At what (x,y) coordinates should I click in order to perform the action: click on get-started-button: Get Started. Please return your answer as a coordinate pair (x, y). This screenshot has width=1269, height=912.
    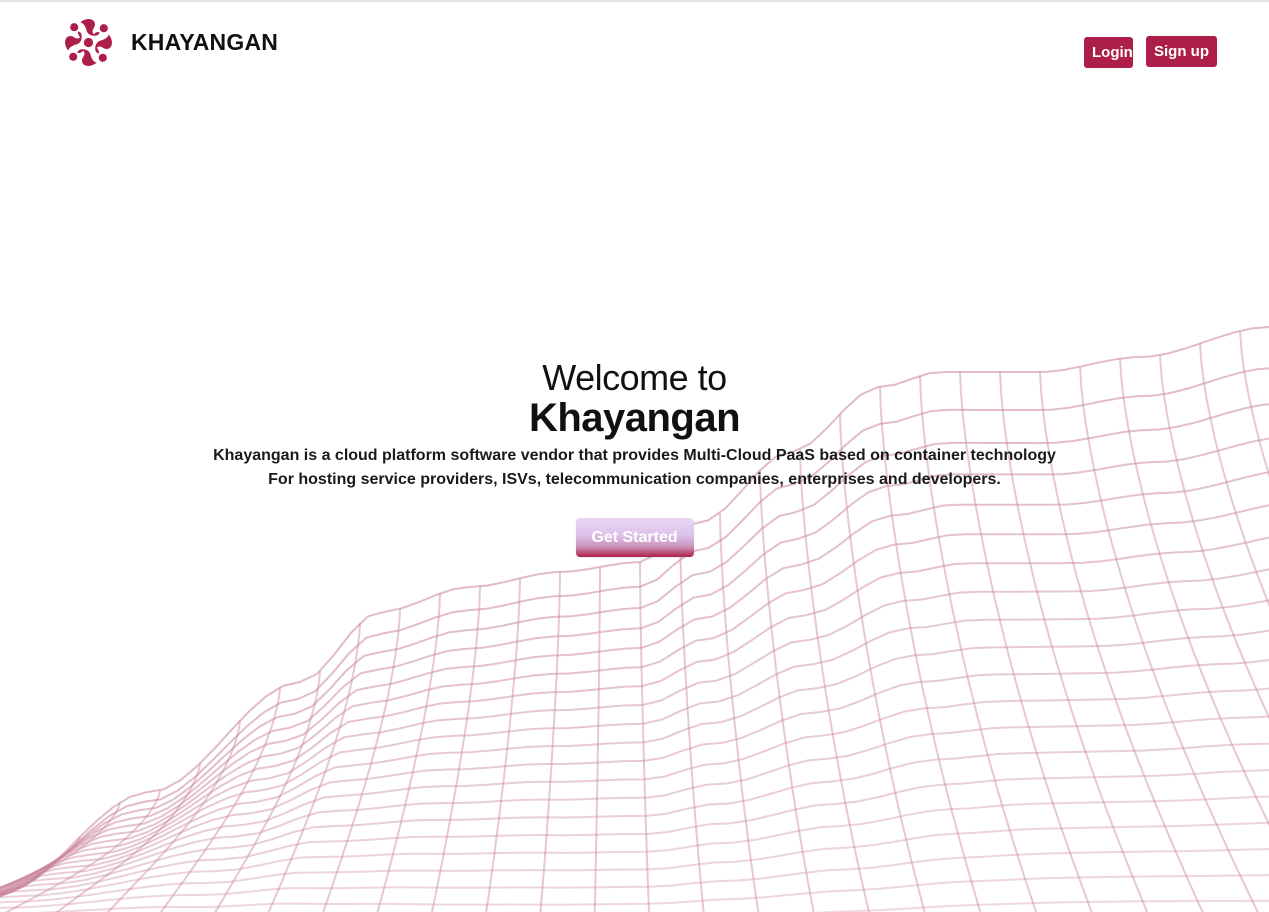
    Looking at the image, I should click on (634, 537).